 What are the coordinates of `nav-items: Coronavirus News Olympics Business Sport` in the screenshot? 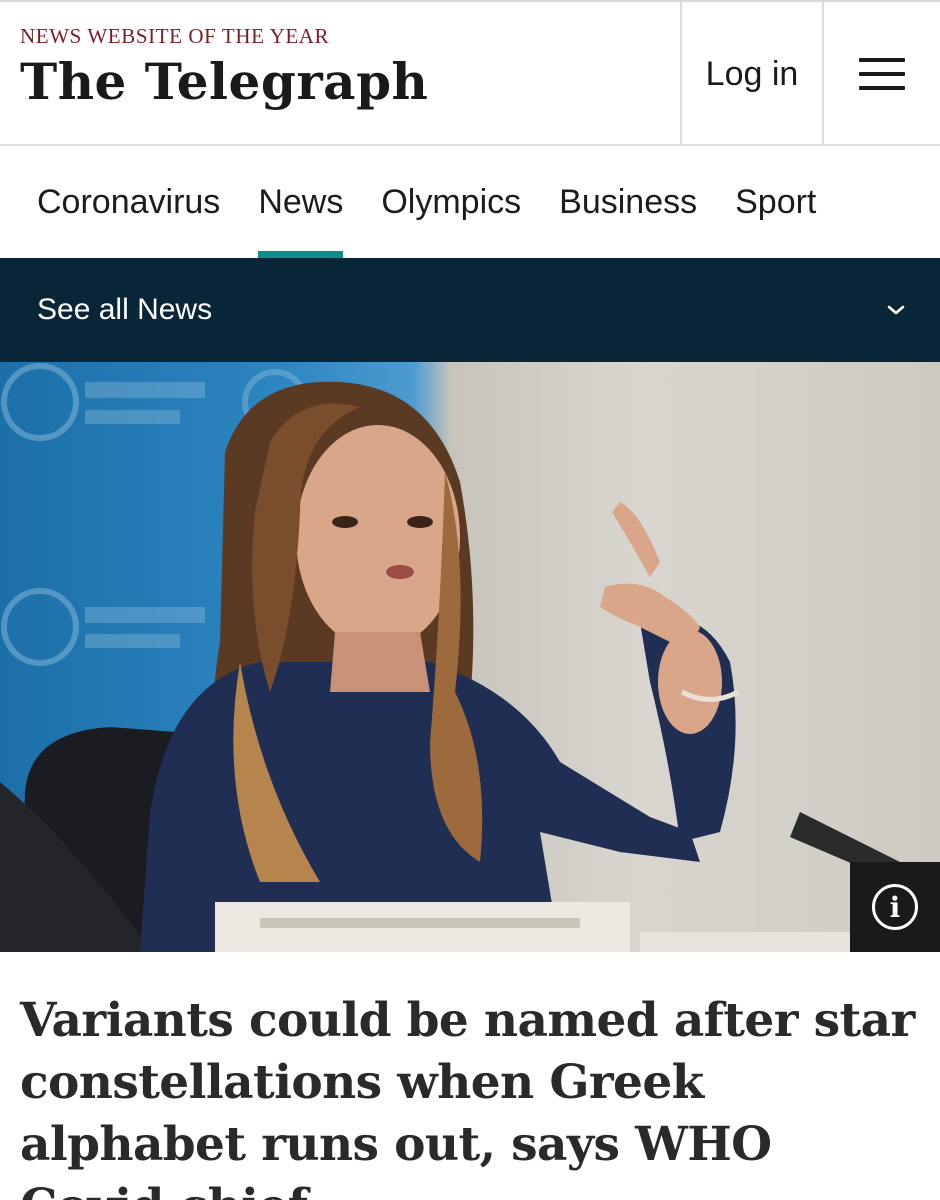 It's located at (426, 202).